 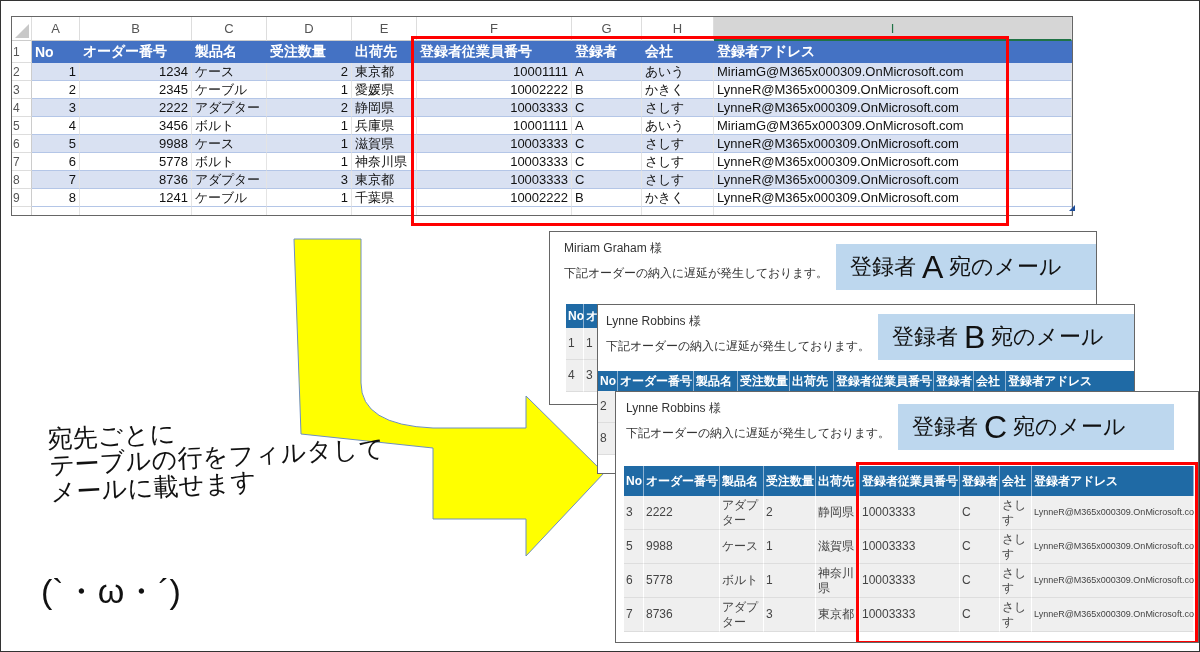 I want to click on table-cell: 10001111, so click(x=494, y=72).